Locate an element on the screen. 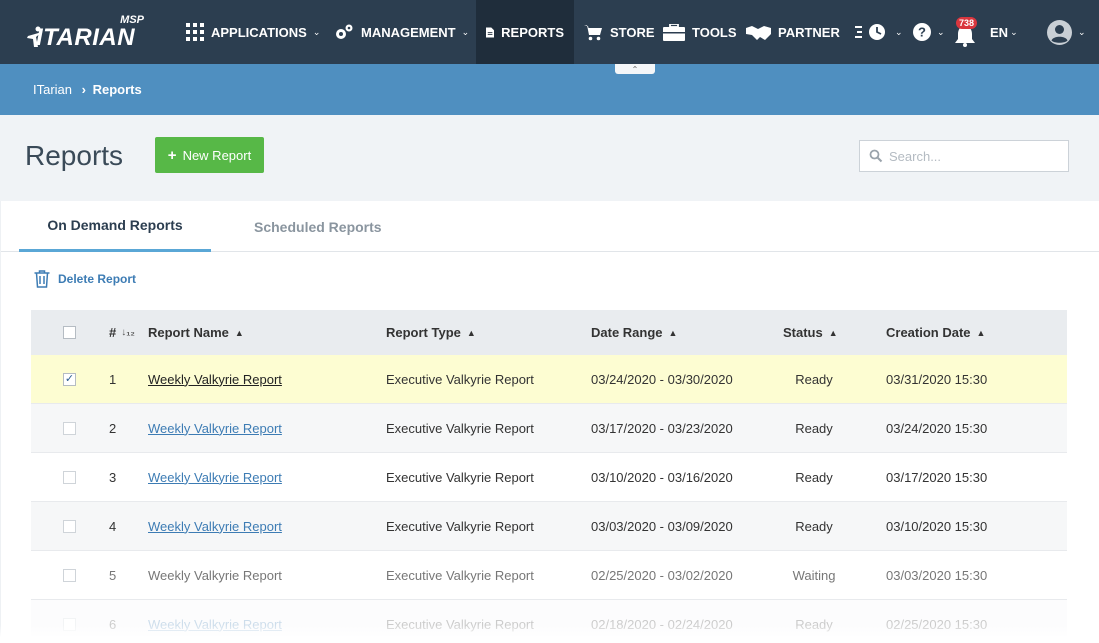 Image resolution: width=1099 pixels, height=643 pixels. collapse-header-toggle: ⌃ is located at coordinates (635, 69).